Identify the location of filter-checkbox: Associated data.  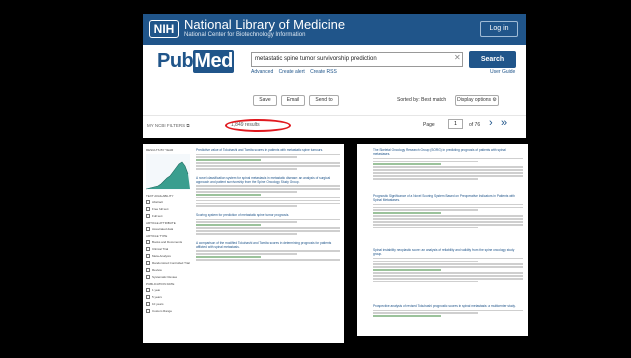
(168, 229).